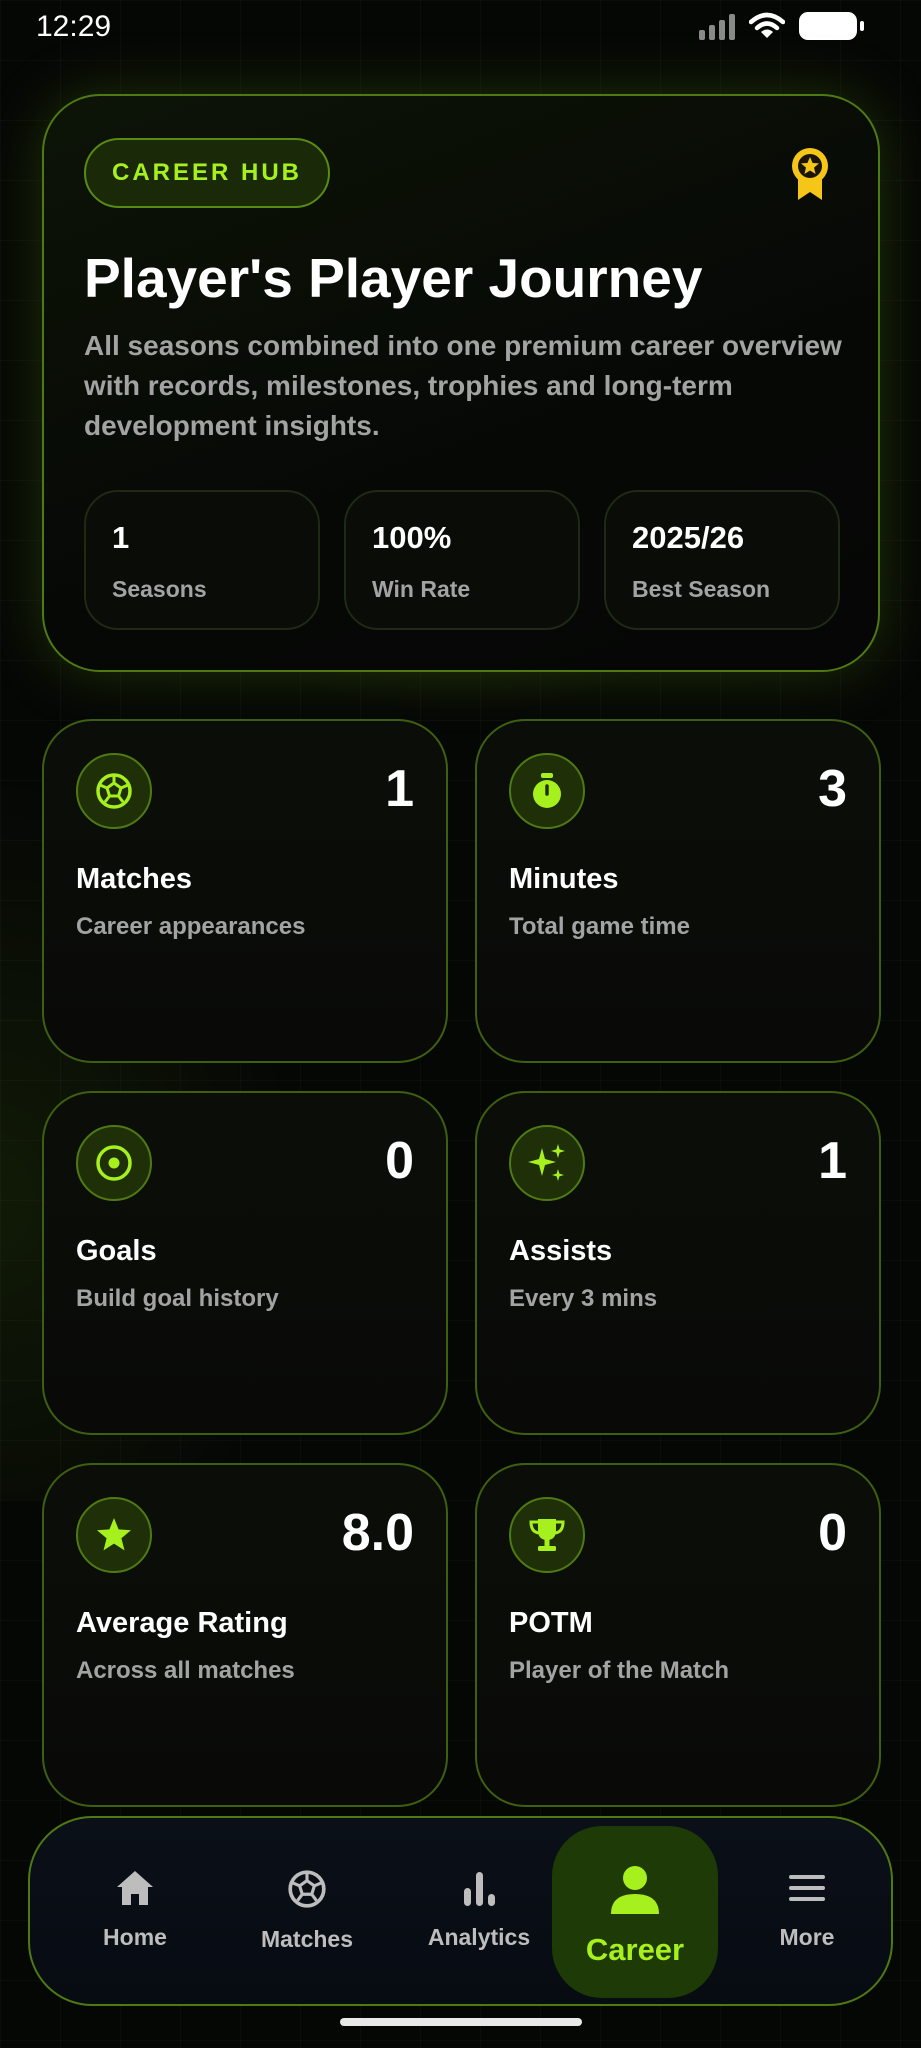 The height and width of the screenshot is (2048, 921). I want to click on nav-label: Home, so click(135, 1937).